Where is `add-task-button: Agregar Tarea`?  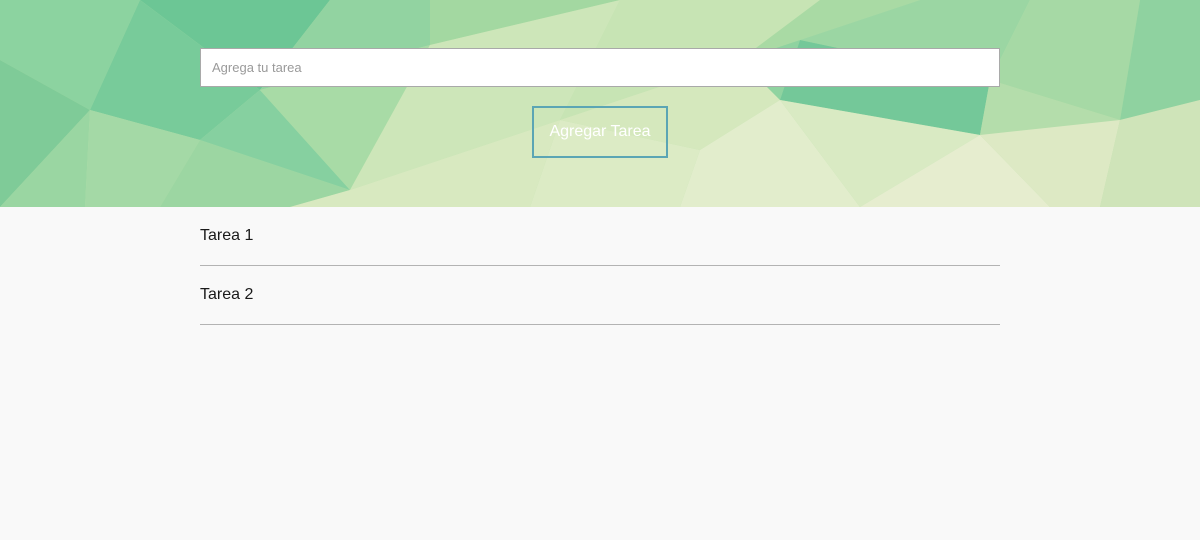 add-task-button: Agregar Tarea is located at coordinates (600, 132).